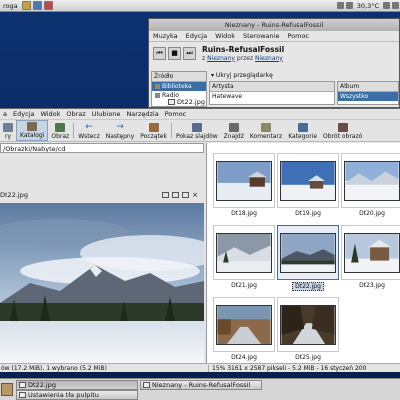 The image size is (400, 400). What do you see at coordinates (32, 126) in the screenshot?
I see `folders-icon` at bounding box center [32, 126].